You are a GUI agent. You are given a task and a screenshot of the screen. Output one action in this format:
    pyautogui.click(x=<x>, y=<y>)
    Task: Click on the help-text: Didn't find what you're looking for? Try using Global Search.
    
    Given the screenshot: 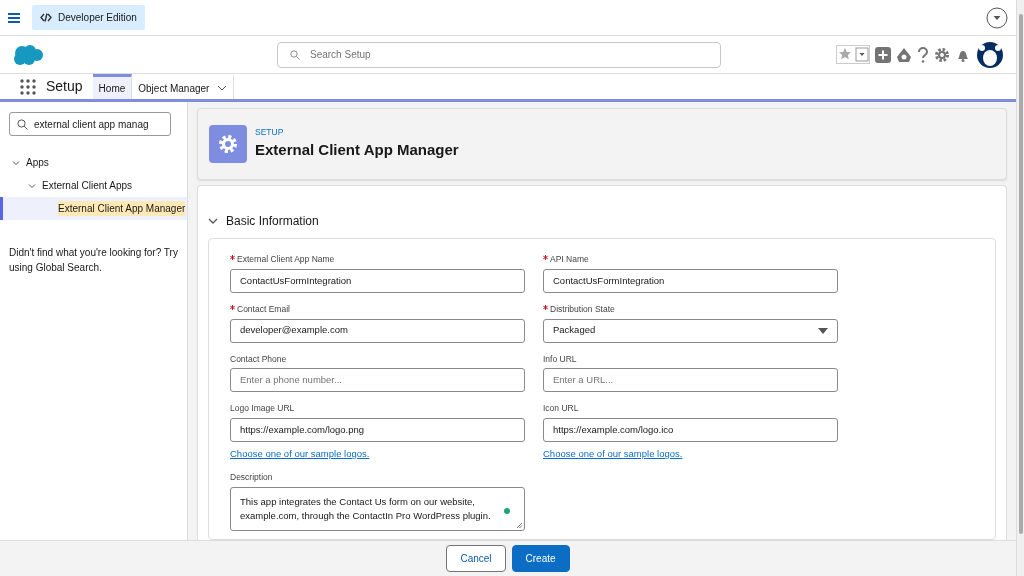 What is the action you would take?
    pyautogui.click(x=93, y=260)
    